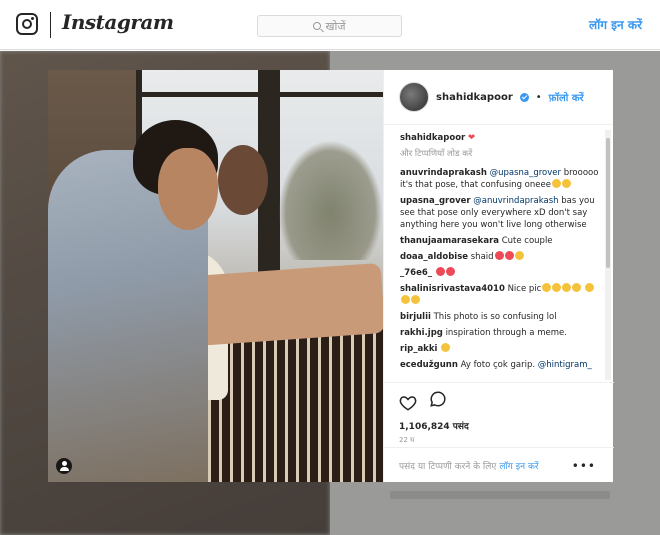  I want to click on instagram-wordmark: Instagram, so click(118, 22).